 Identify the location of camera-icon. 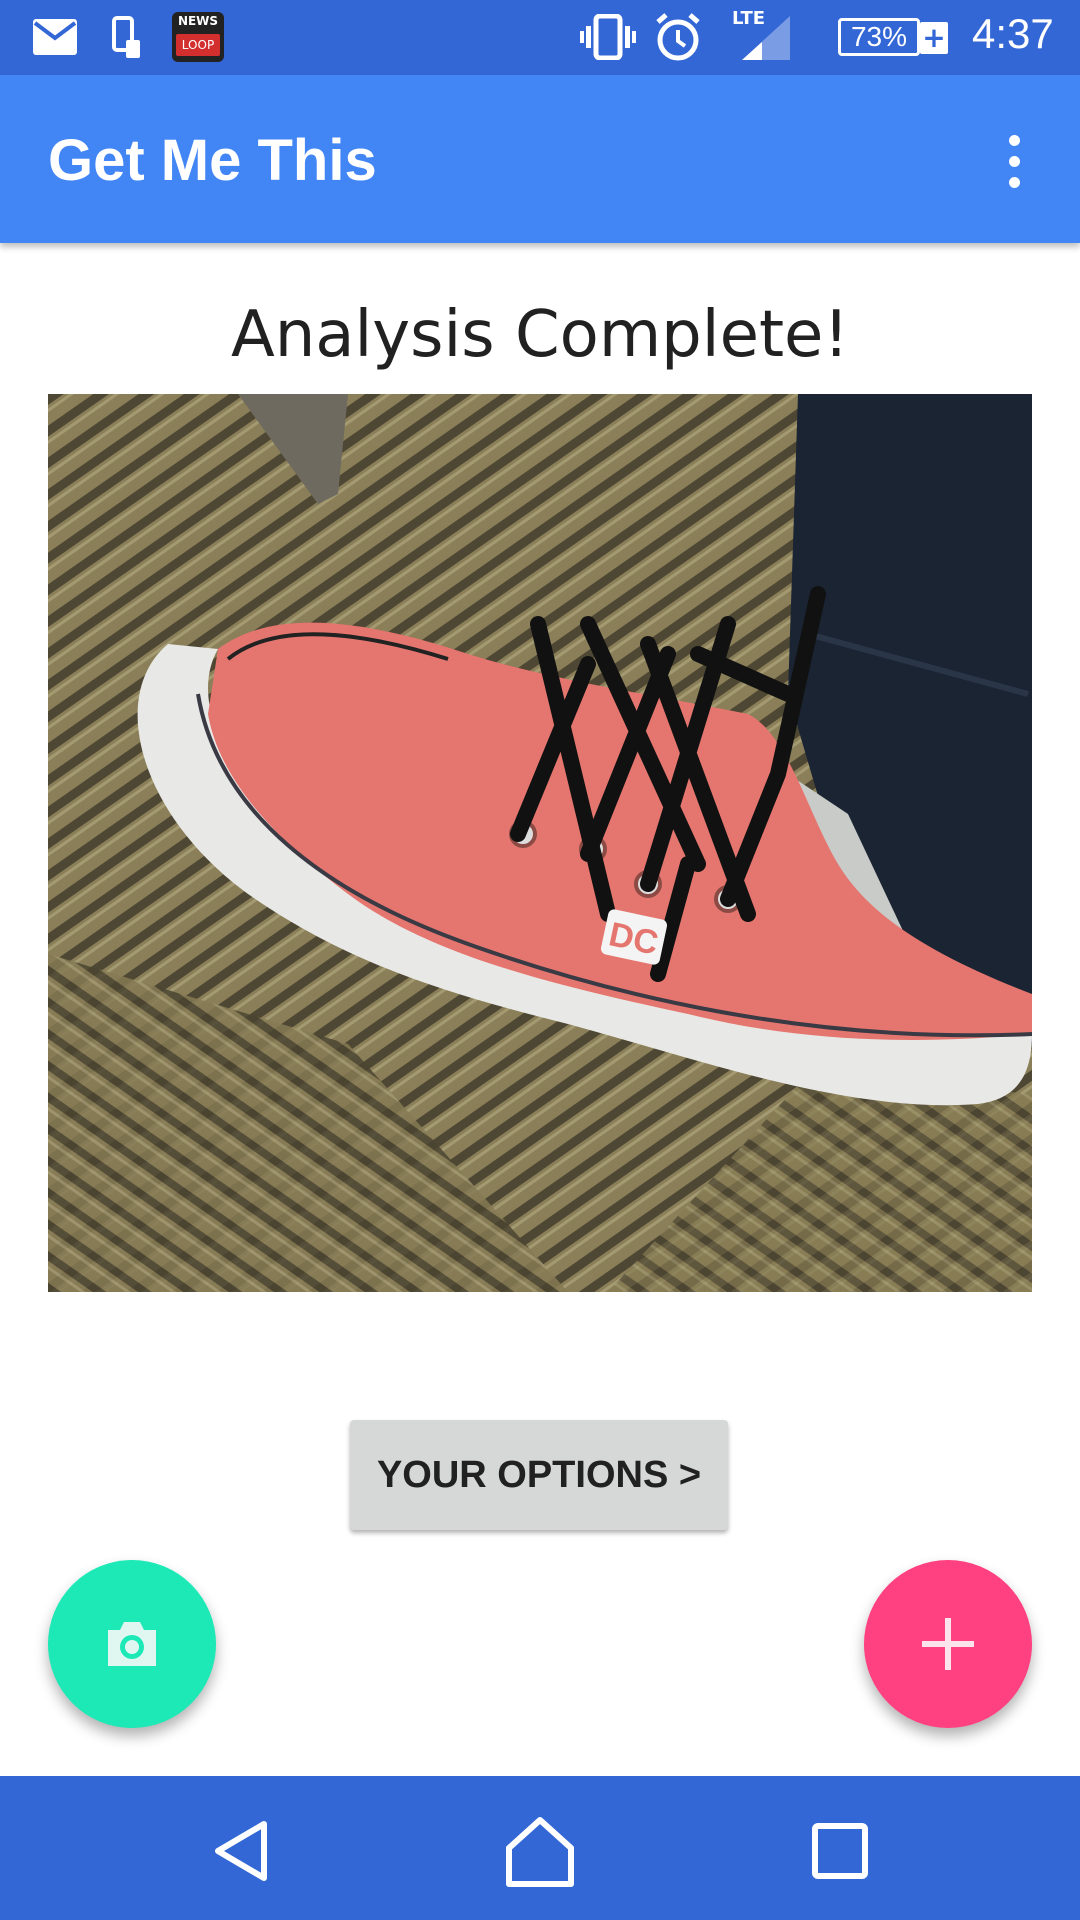
(132, 1644).